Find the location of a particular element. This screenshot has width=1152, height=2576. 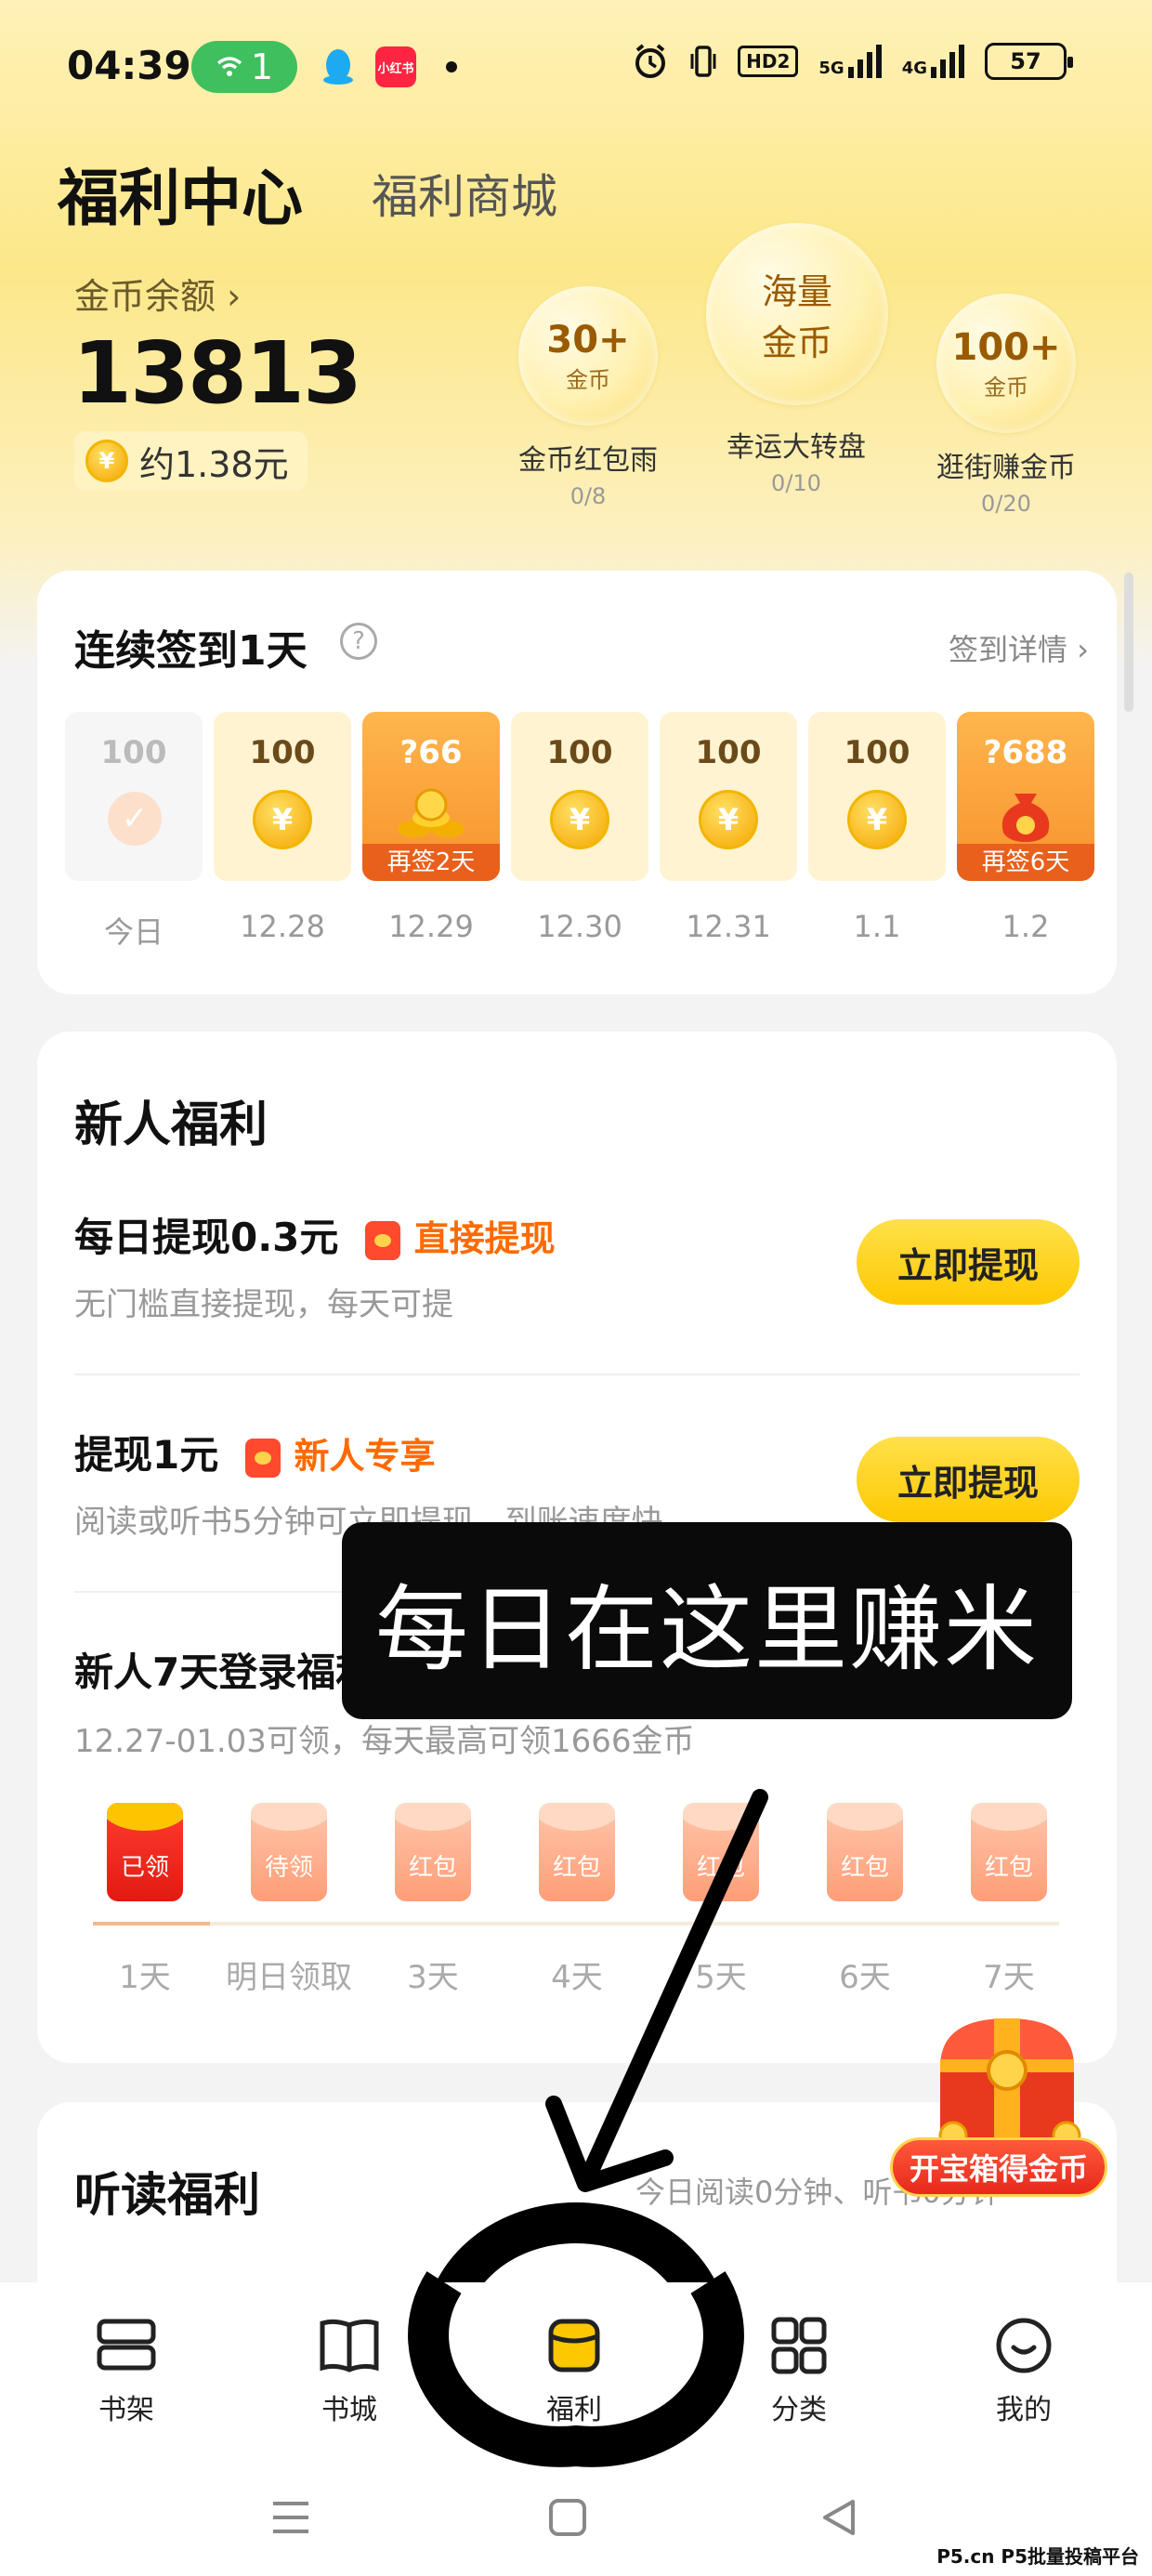

home-icon is located at coordinates (567, 2517).